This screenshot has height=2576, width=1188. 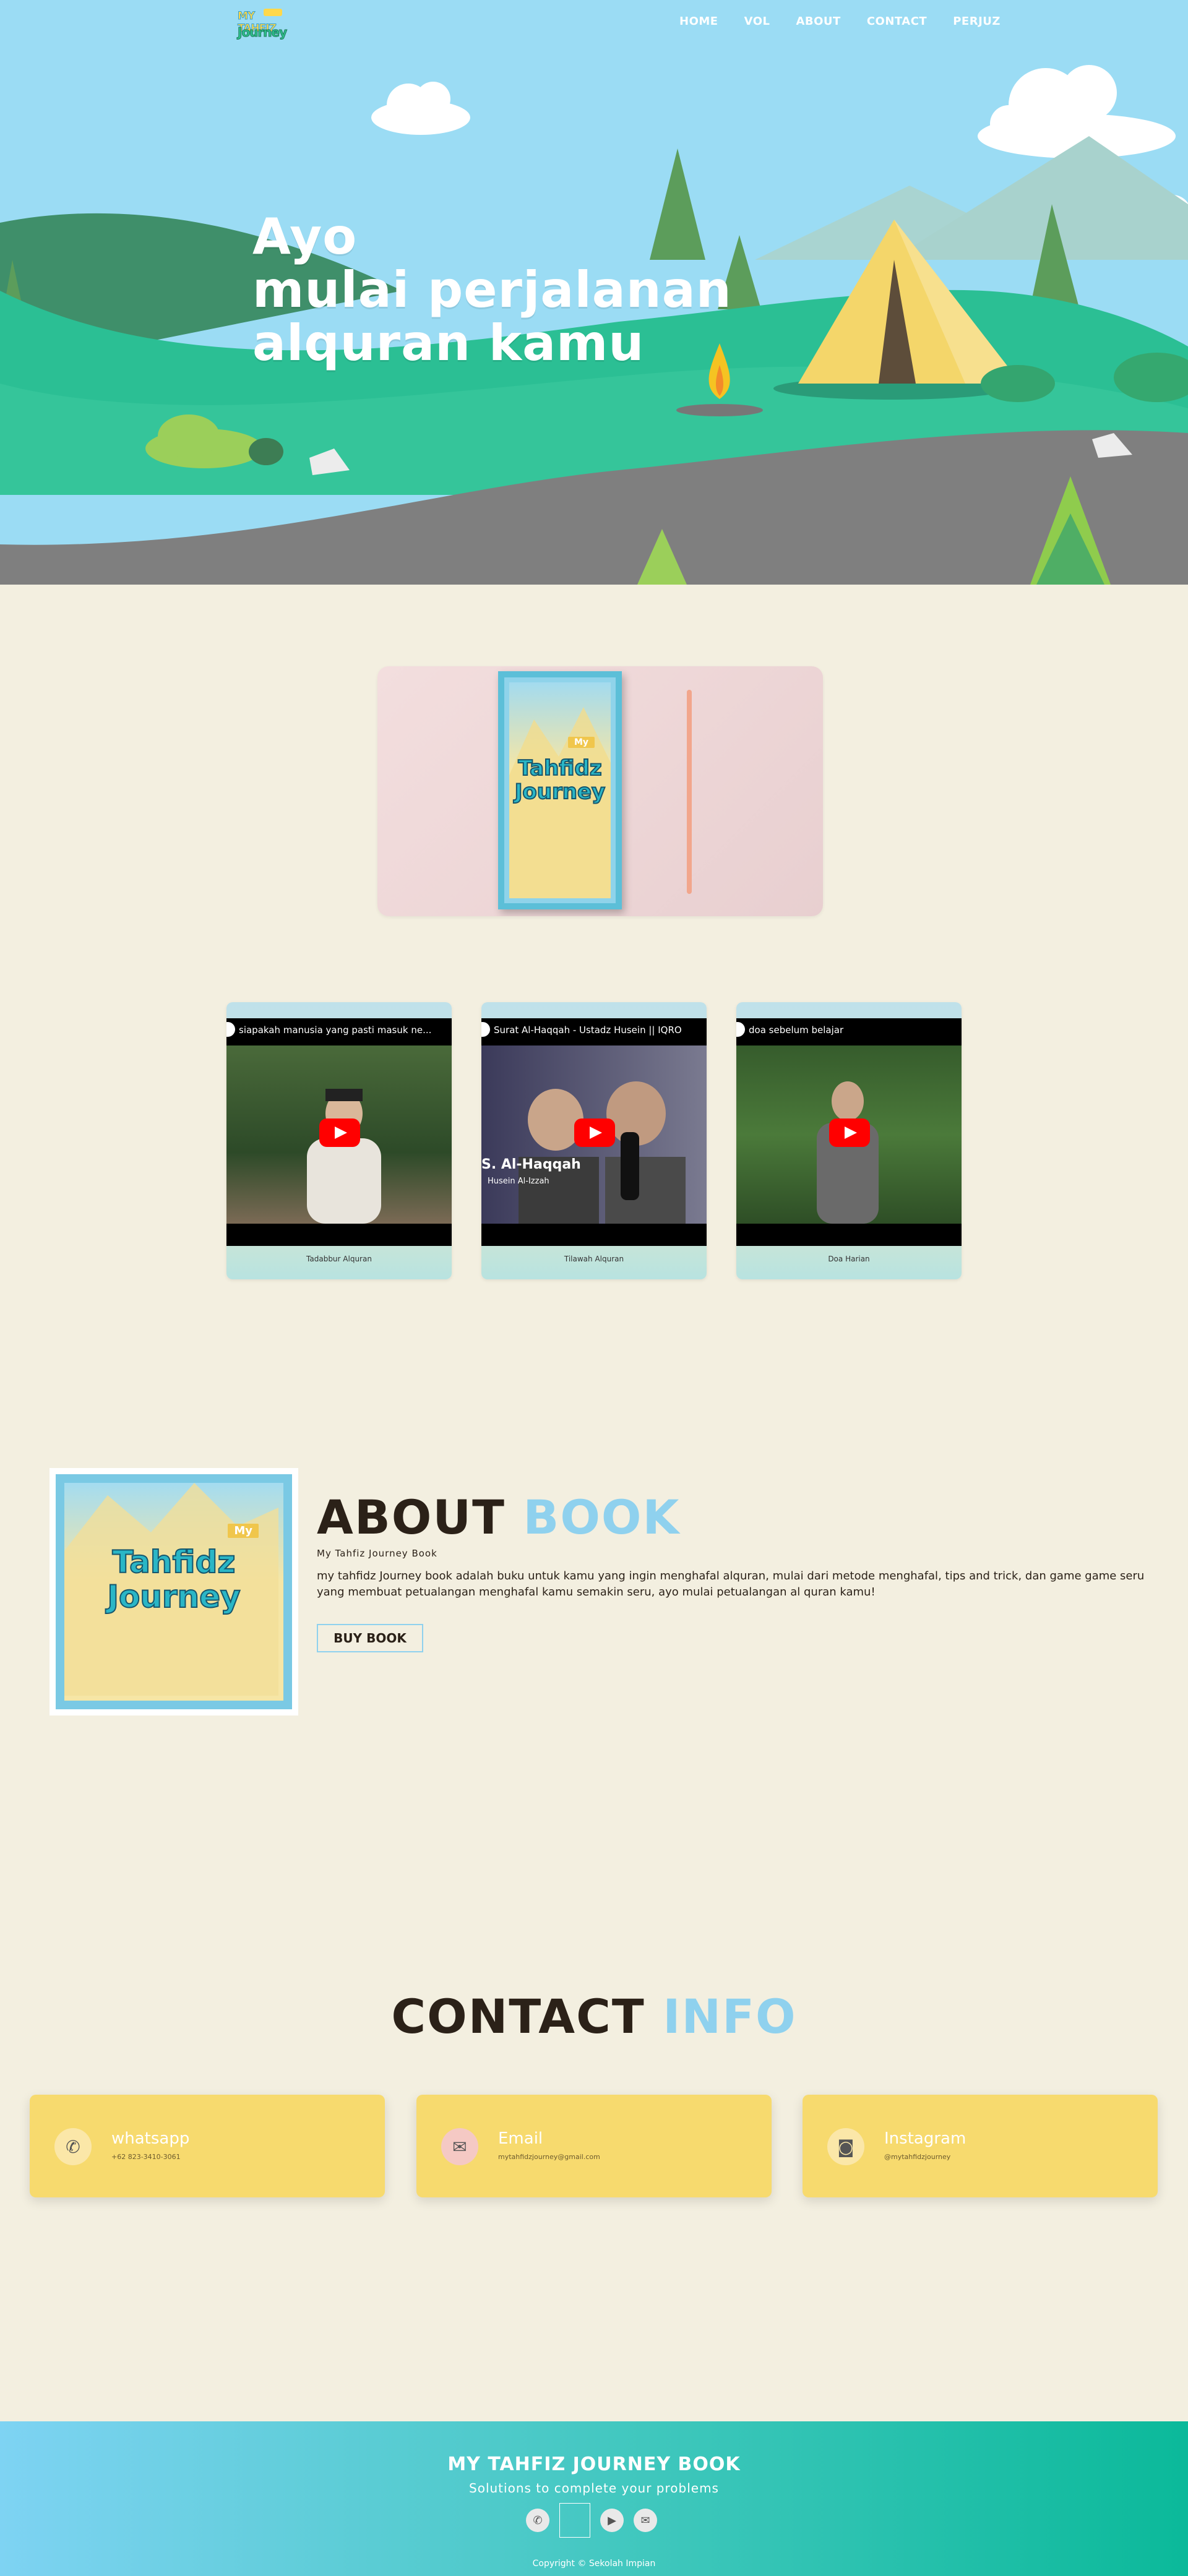 I want to click on about-heading-a: ABOUT, so click(x=412, y=1517).